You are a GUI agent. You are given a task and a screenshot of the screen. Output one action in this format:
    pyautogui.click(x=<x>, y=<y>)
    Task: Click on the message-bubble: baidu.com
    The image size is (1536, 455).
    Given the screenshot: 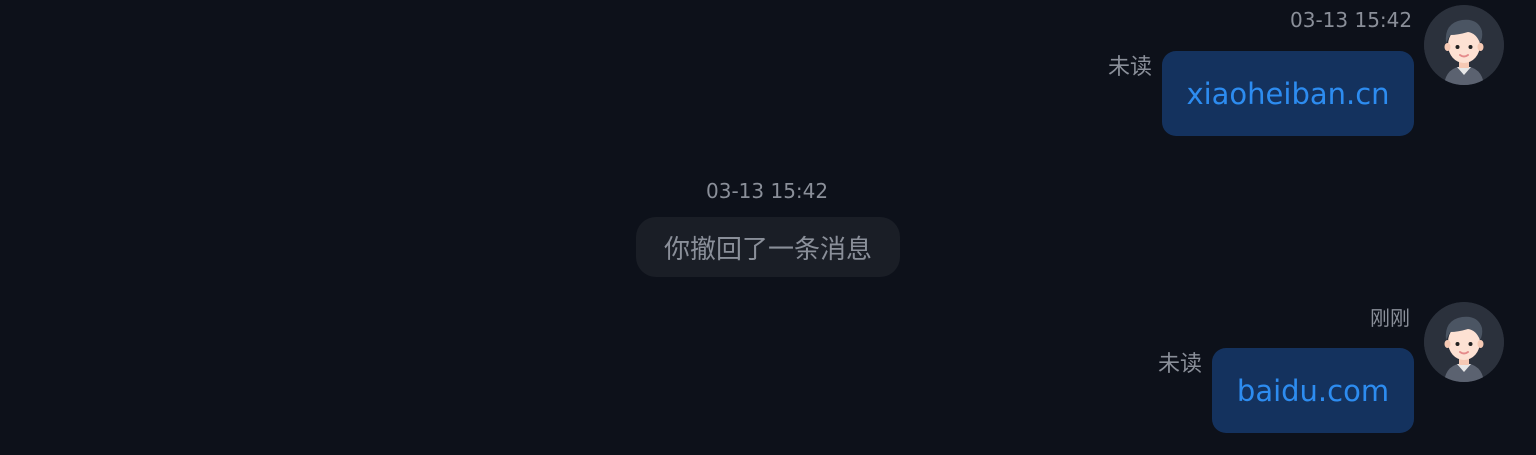 What is the action you would take?
    pyautogui.click(x=1313, y=390)
    